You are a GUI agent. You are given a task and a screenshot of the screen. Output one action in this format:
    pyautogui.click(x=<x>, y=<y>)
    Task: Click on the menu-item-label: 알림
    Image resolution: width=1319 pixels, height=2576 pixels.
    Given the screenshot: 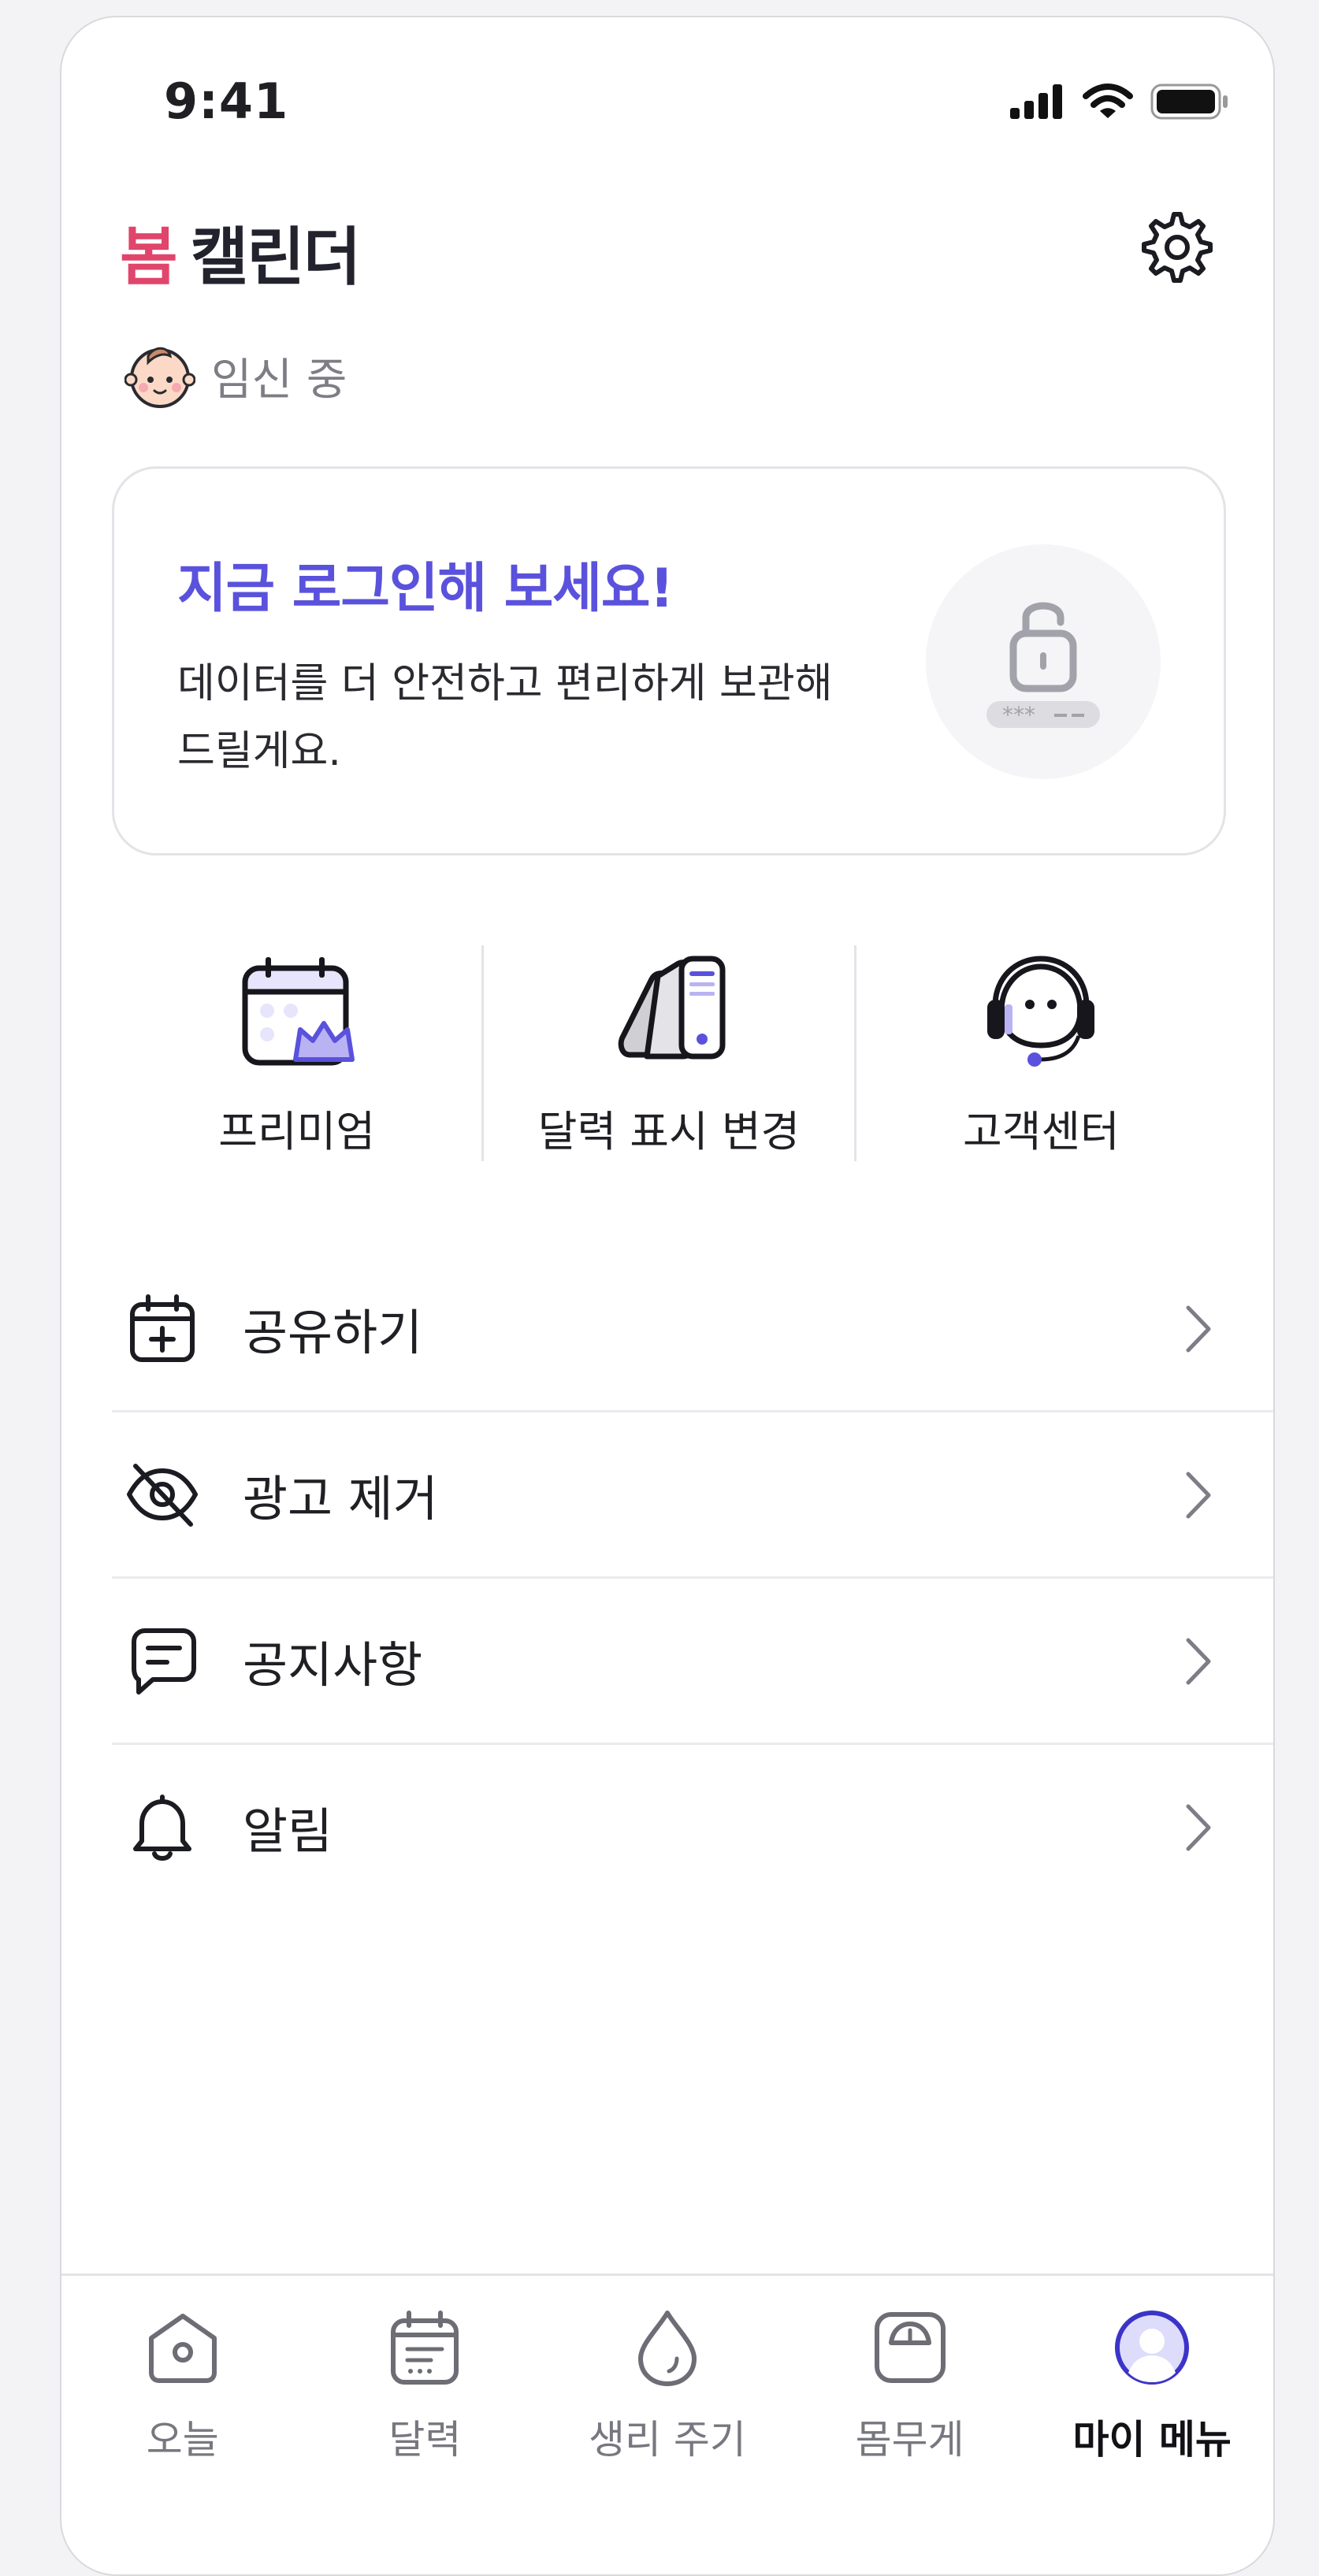 What is the action you would take?
    pyautogui.click(x=288, y=1831)
    